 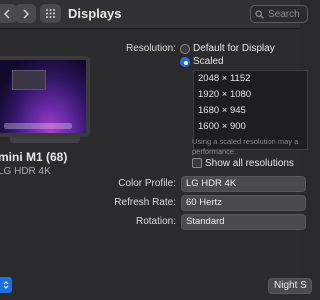 What do you see at coordinates (243, 222) in the screenshot?
I see `rotation-select: Standard` at bounding box center [243, 222].